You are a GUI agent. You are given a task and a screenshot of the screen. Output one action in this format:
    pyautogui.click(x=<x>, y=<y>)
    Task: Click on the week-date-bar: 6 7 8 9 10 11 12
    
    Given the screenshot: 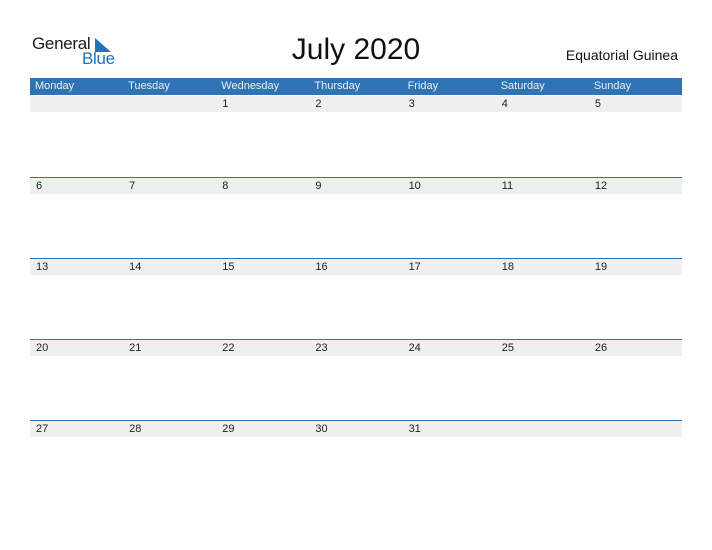 What is the action you would take?
    pyautogui.click(x=356, y=185)
    